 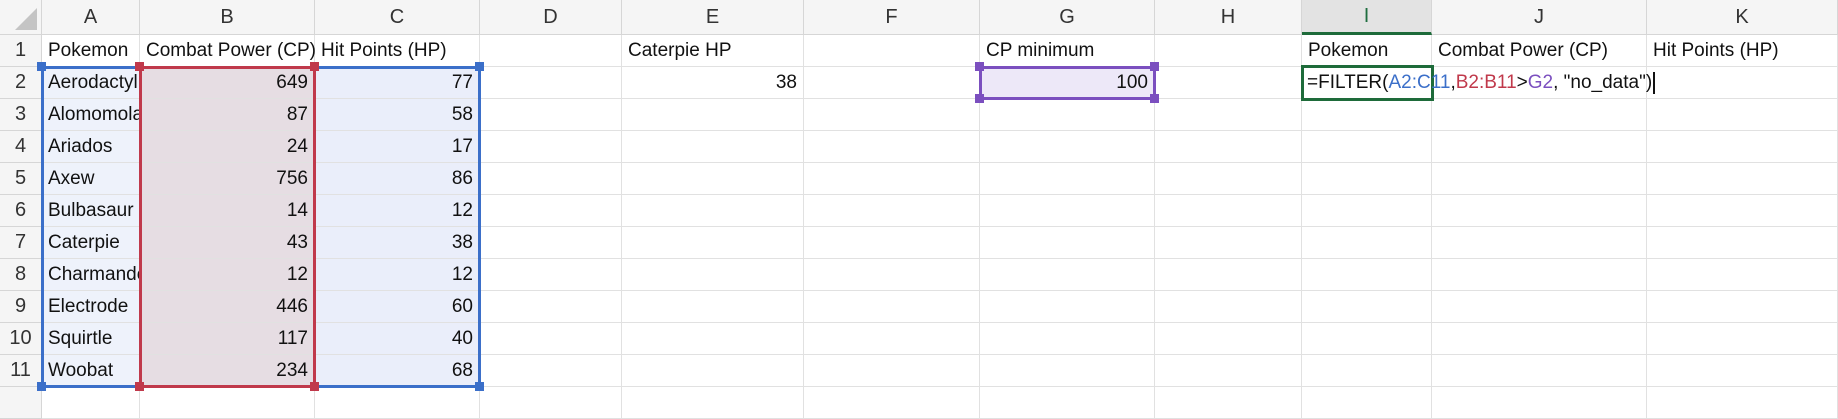 What do you see at coordinates (1067, 17) in the screenshot?
I see `column-header-g: G` at bounding box center [1067, 17].